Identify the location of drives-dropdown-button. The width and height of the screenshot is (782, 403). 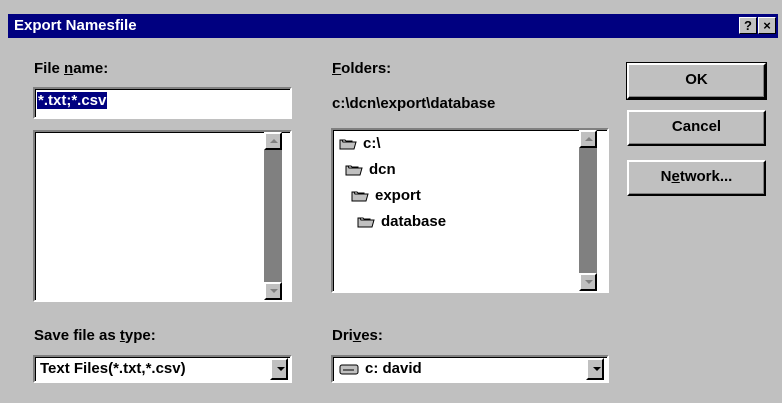
(595, 369).